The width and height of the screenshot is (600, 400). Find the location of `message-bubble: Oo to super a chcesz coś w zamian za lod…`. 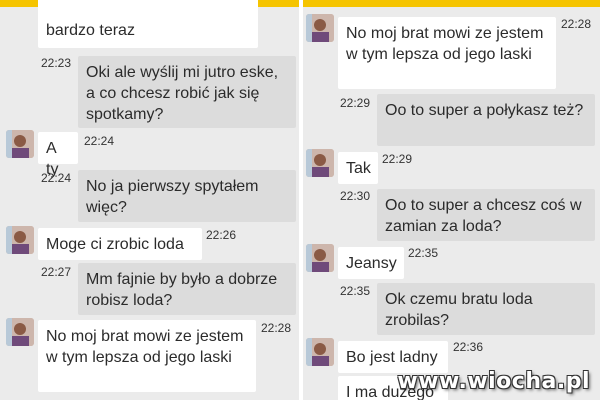

message-bubble: Oo to super a chcesz coś w zamian za lod… is located at coordinates (486, 215).